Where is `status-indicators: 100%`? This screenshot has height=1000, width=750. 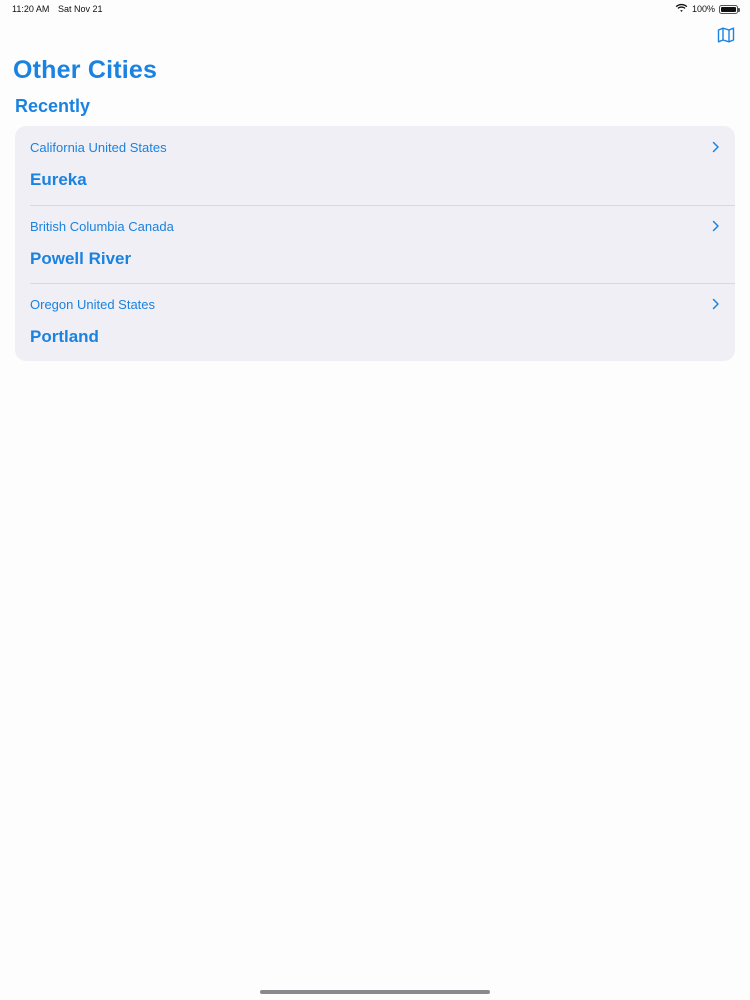 status-indicators: 100% is located at coordinates (707, 9).